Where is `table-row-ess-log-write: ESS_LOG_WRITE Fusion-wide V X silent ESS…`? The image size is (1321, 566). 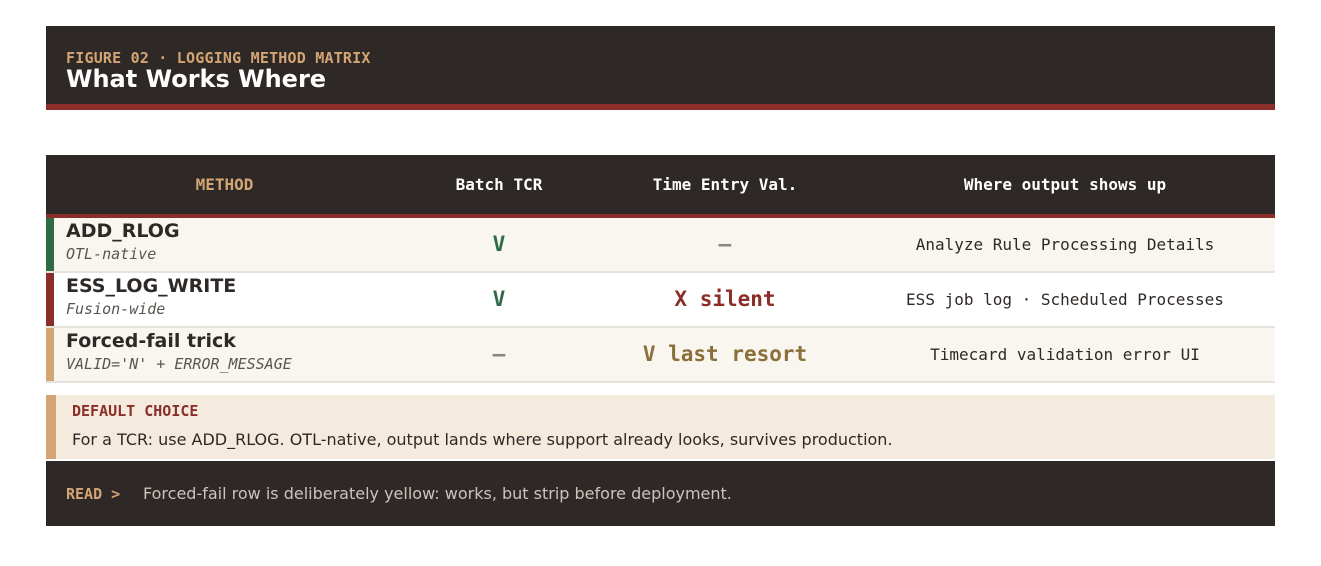 table-row-ess-log-write: ESS_LOG_WRITE Fusion-wide V X silent ESS… is located at coordinates (660, 300).